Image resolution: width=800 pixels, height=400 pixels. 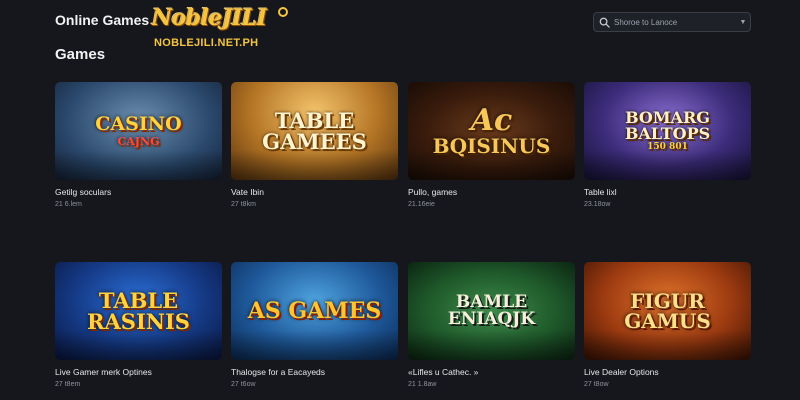 I want to click on thumbnail-main-text: BAMLE ENIAQJK, so click(x=491, y=310).